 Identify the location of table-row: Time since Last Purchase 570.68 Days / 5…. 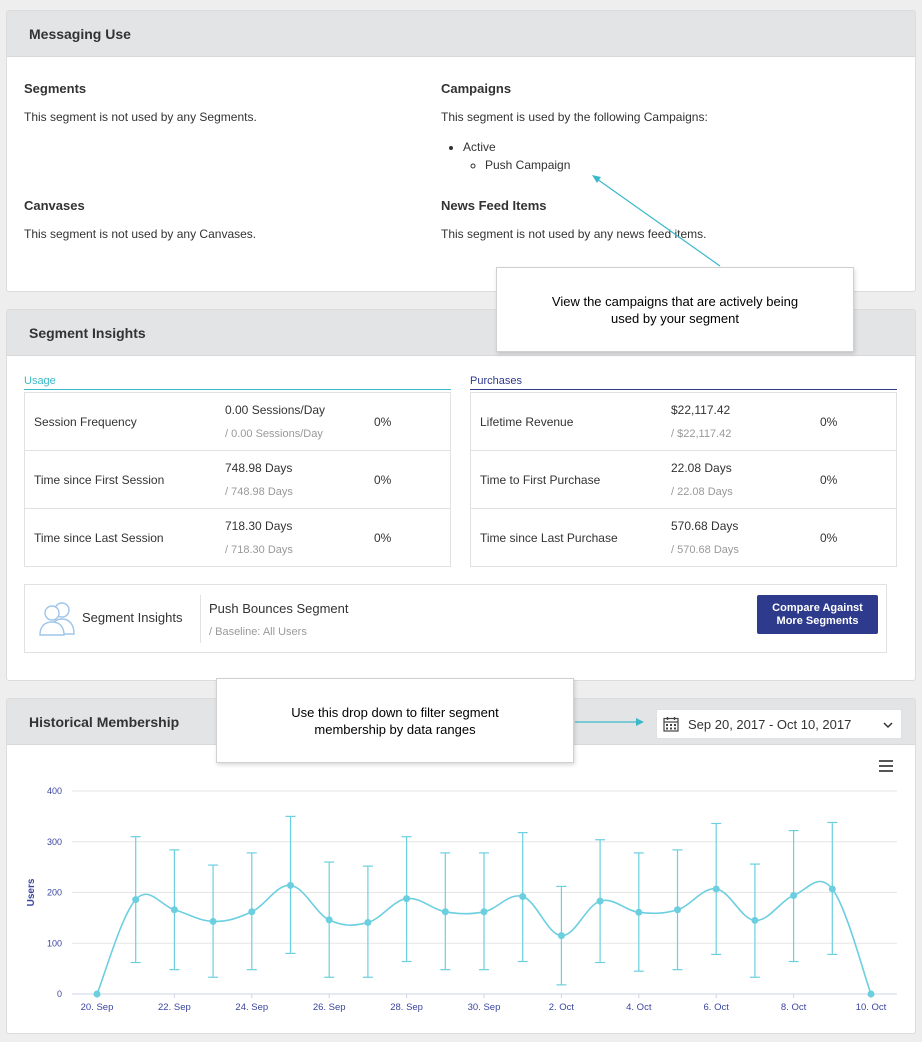
(683, 537).